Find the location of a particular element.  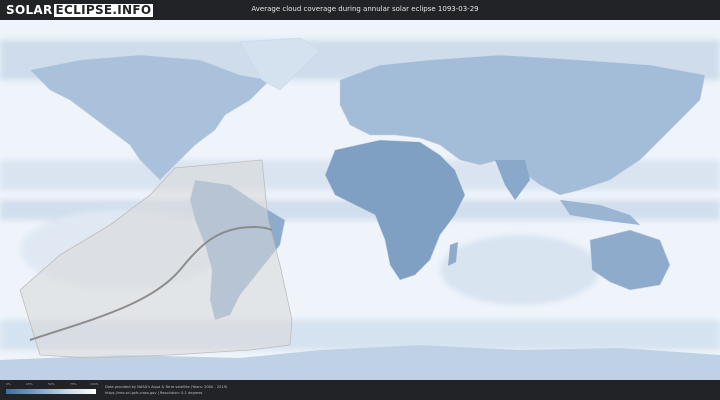

legend-ticks: 0% 25% 50% 75% 100% is located at coordinates (52, 385).